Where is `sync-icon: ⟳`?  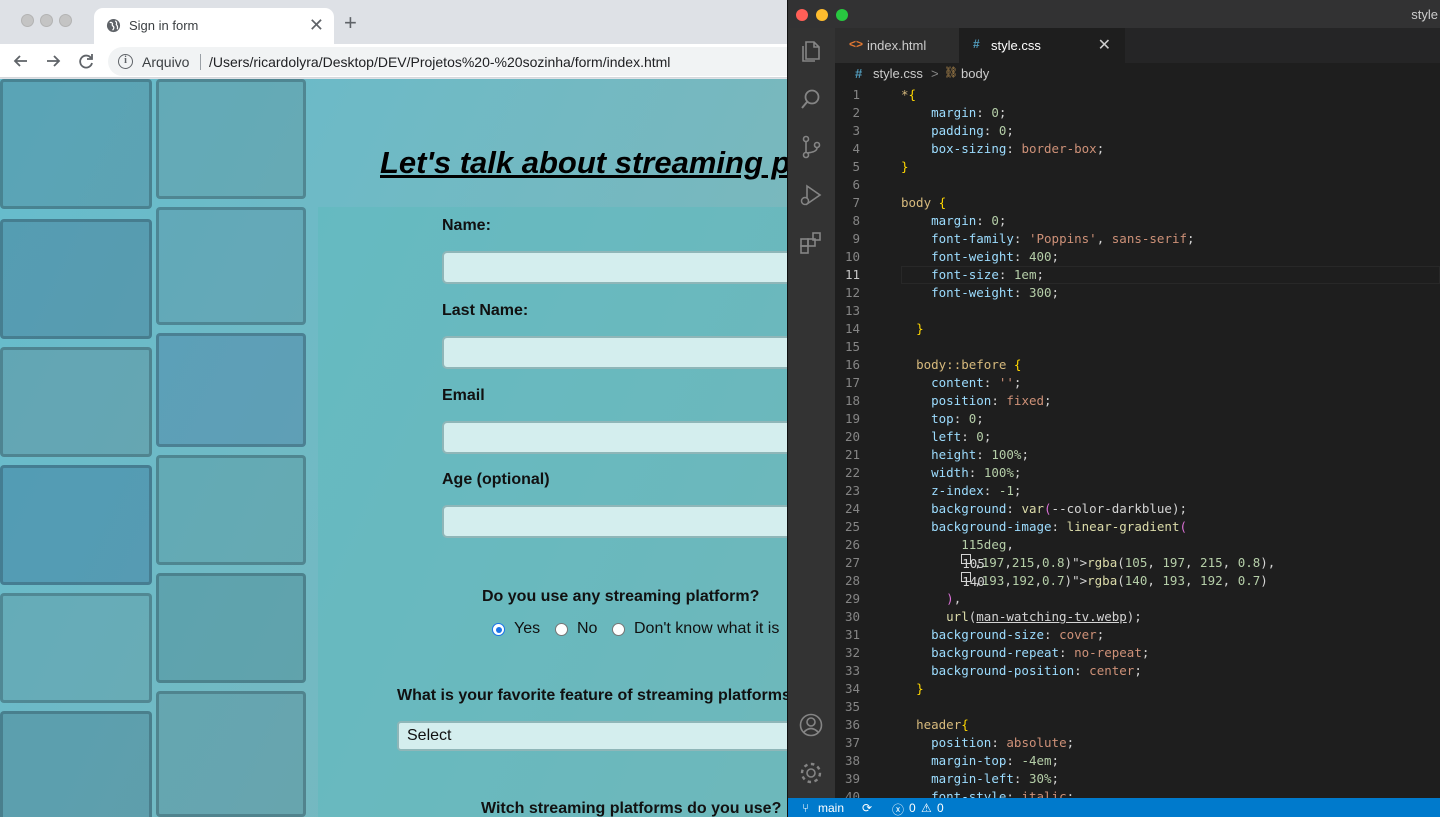
sync-icon: ⟳ is located at coordinates (867, 808).